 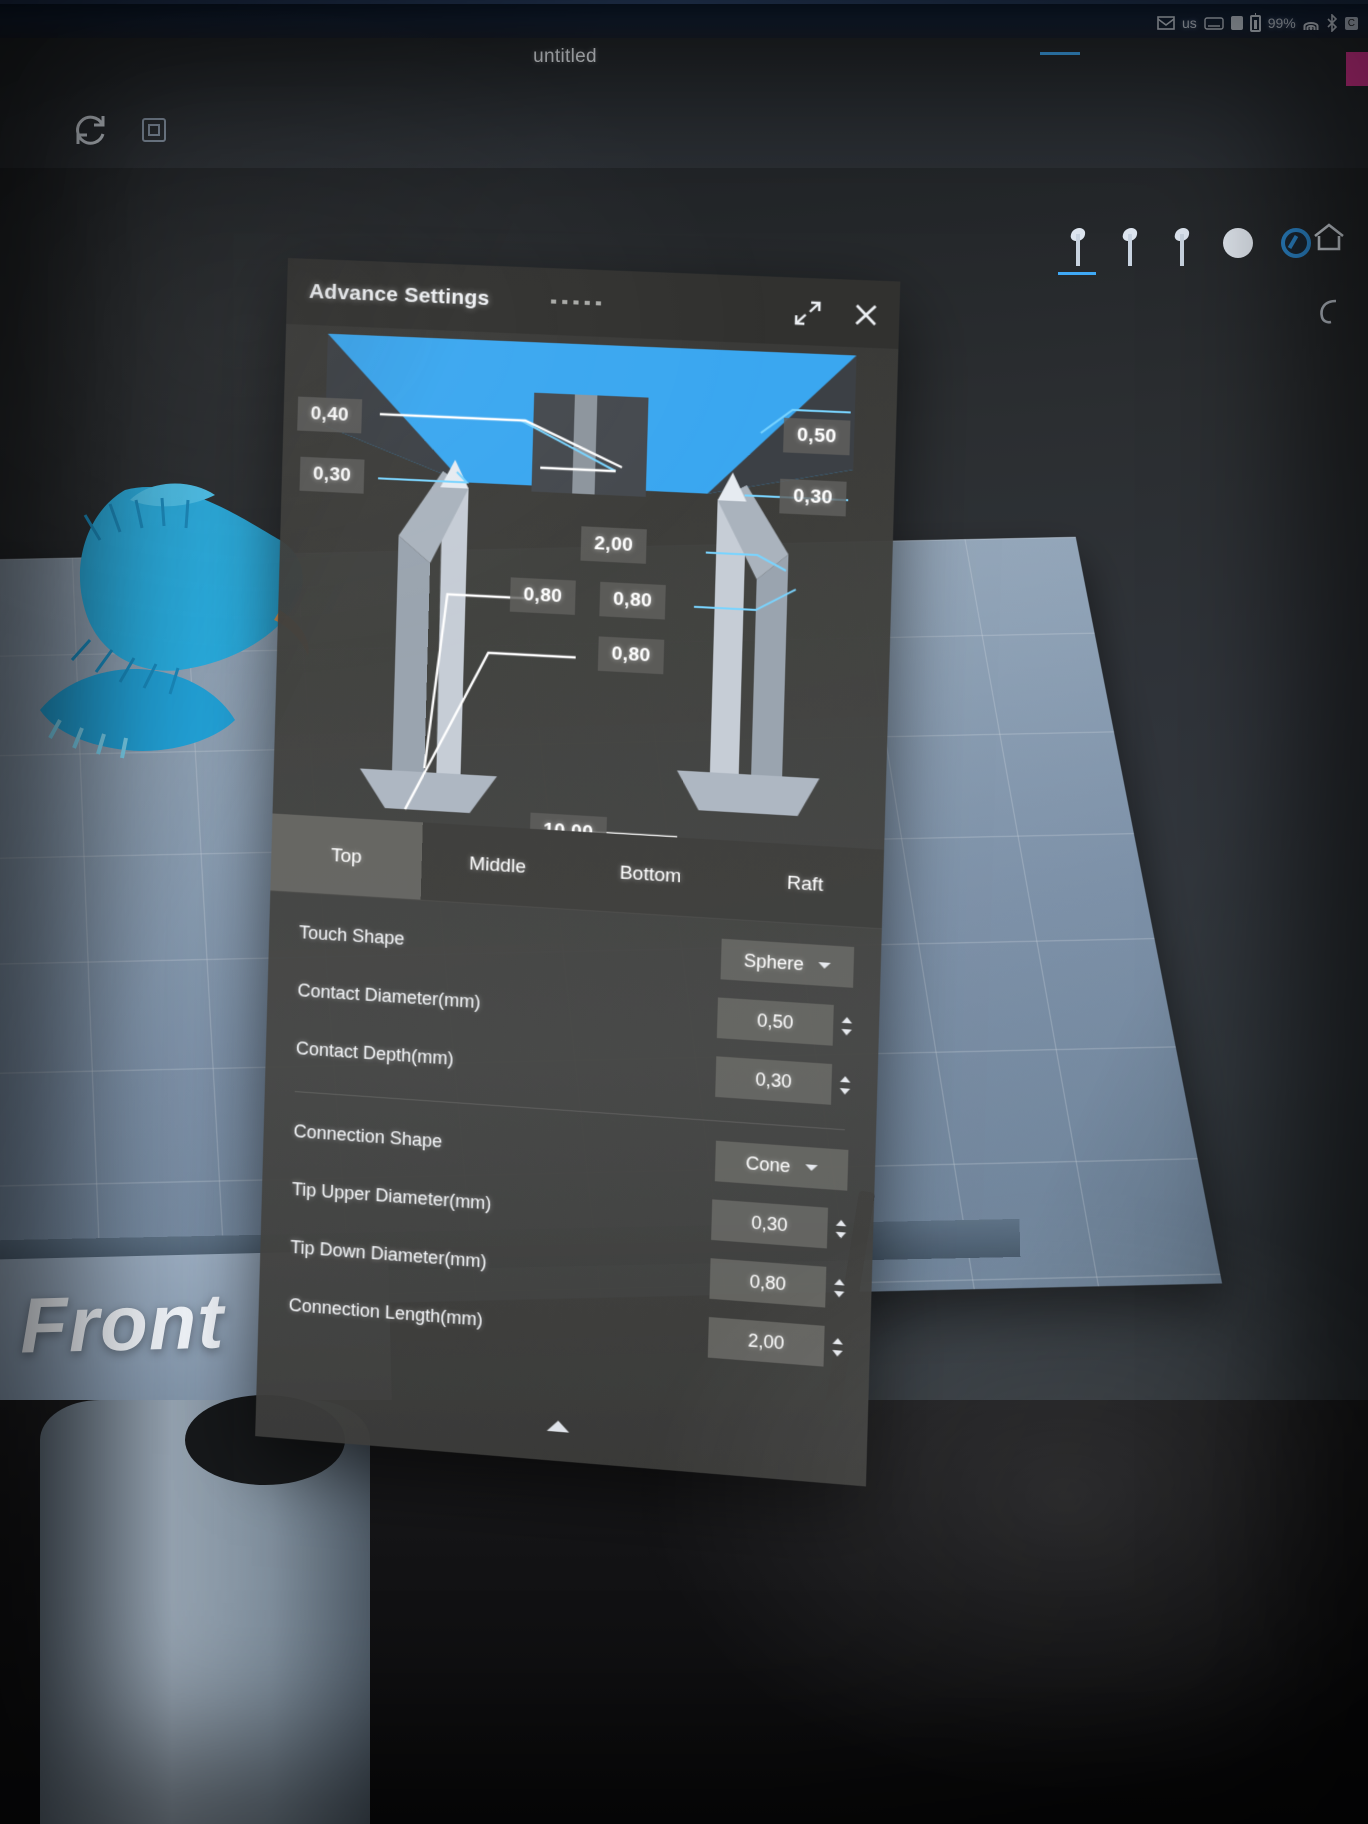 I want to click on label-contact-diameter: Contact Diameter(mm), so click(x=389, y=995).